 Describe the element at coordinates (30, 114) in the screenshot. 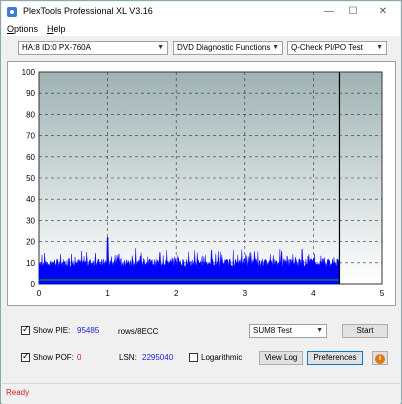

I see `y-tick-label: 80` at that location.